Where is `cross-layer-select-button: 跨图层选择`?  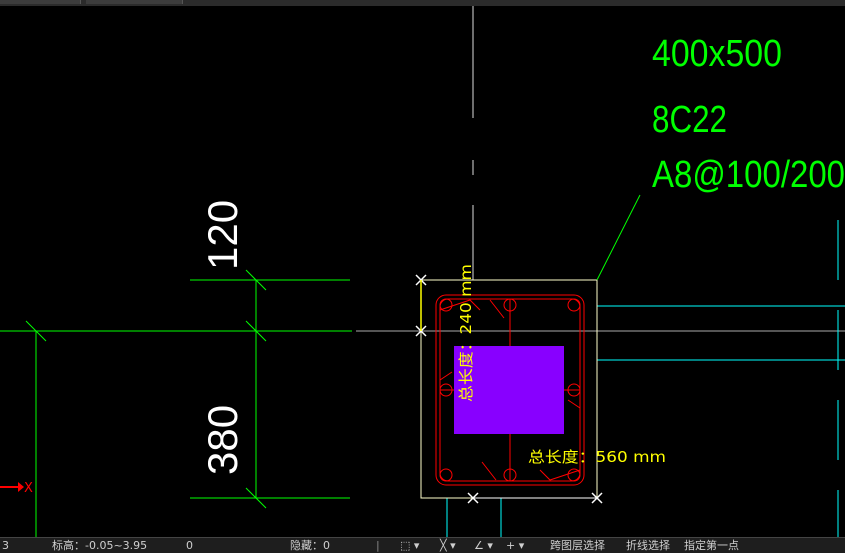 cross-layer-select-button: 跨图层选择 is located at coordinates (577, 545).